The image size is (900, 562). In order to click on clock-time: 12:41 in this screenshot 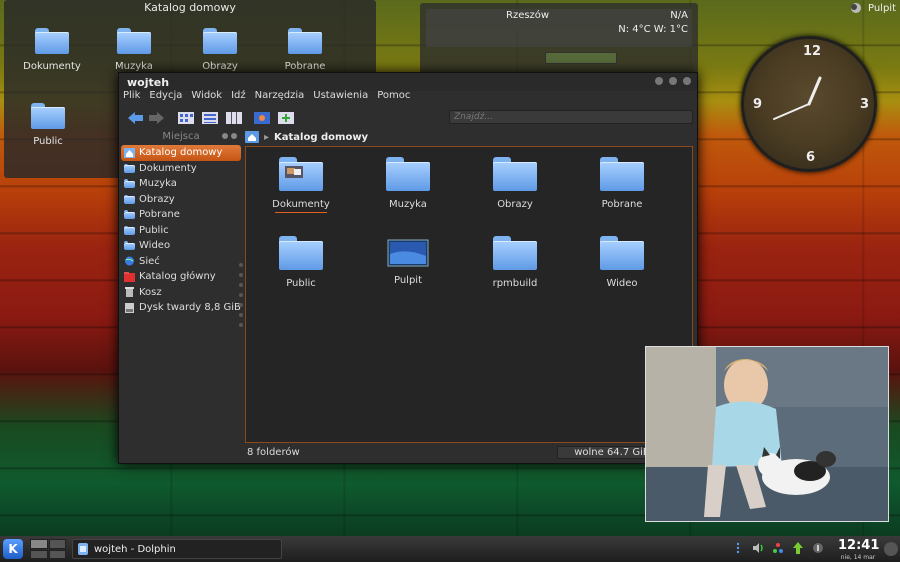, I will do `click(858, 545)`.